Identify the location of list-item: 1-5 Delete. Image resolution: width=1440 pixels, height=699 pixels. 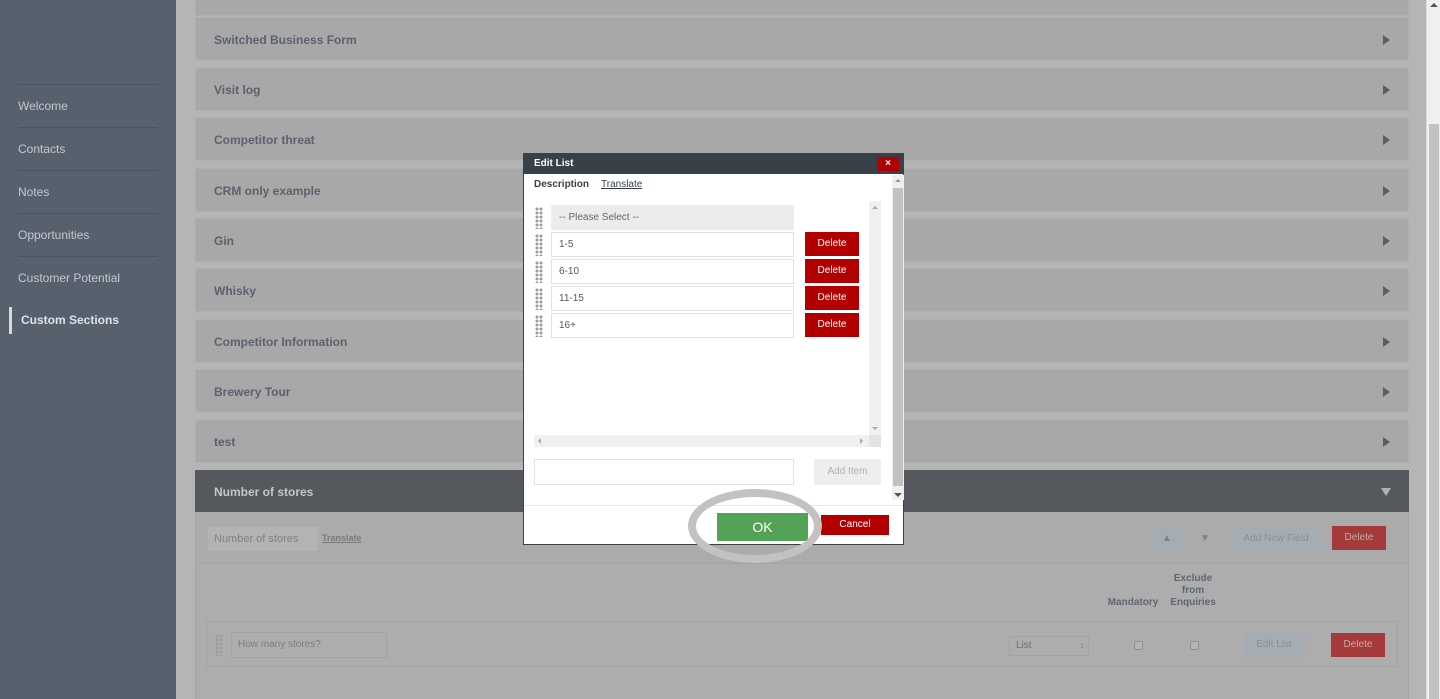
(699, 245).